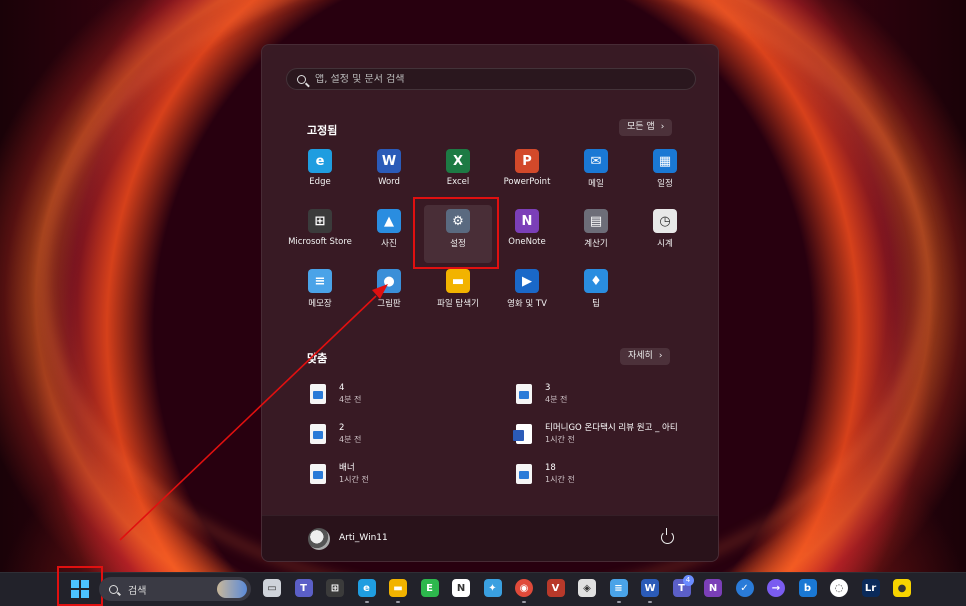  What do you see at coordinates (596, 281) in the screenshot?
I see `tips-icon: ♦` at bounding box center [596, 281].